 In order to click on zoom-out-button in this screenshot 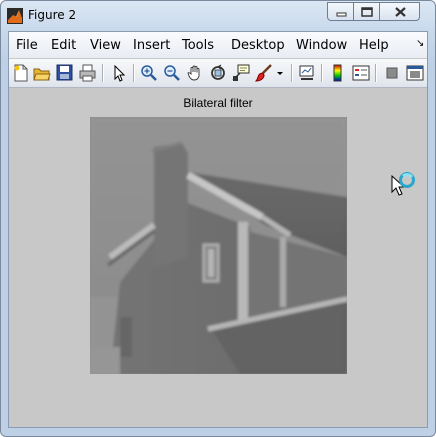, I will do `click(172, 73)`.